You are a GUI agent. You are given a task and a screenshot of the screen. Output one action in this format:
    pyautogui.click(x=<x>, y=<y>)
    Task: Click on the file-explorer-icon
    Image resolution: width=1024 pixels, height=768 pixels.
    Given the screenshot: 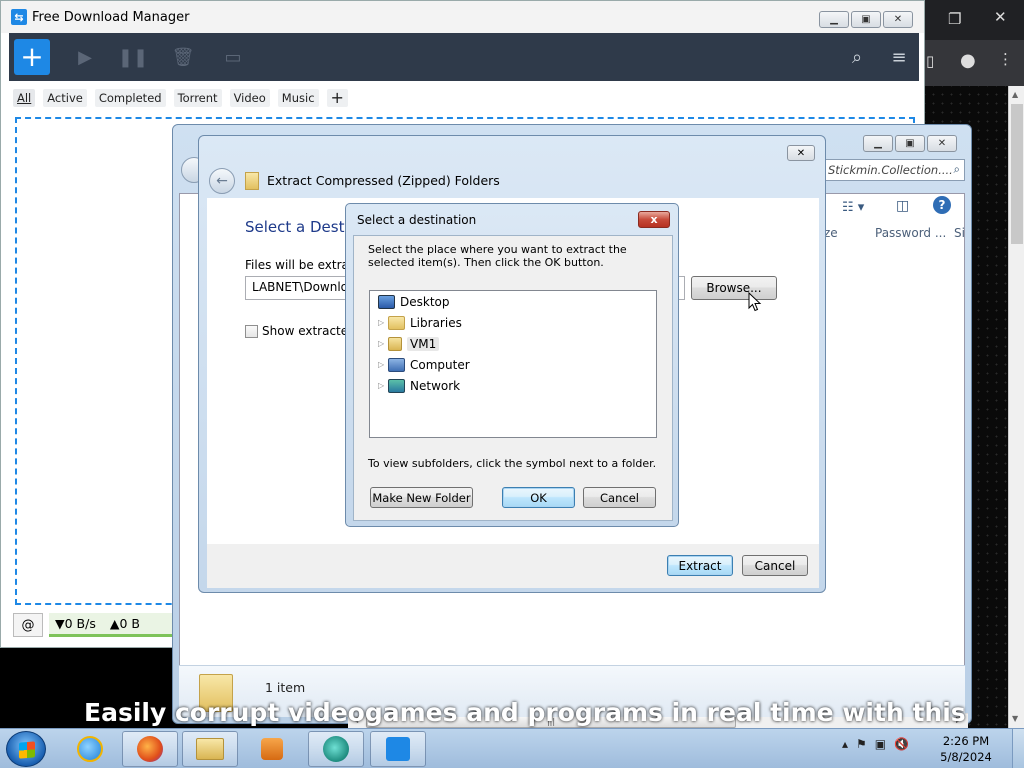 What is the action you would take?
    pyautogui.click(x=210, y=749)
    